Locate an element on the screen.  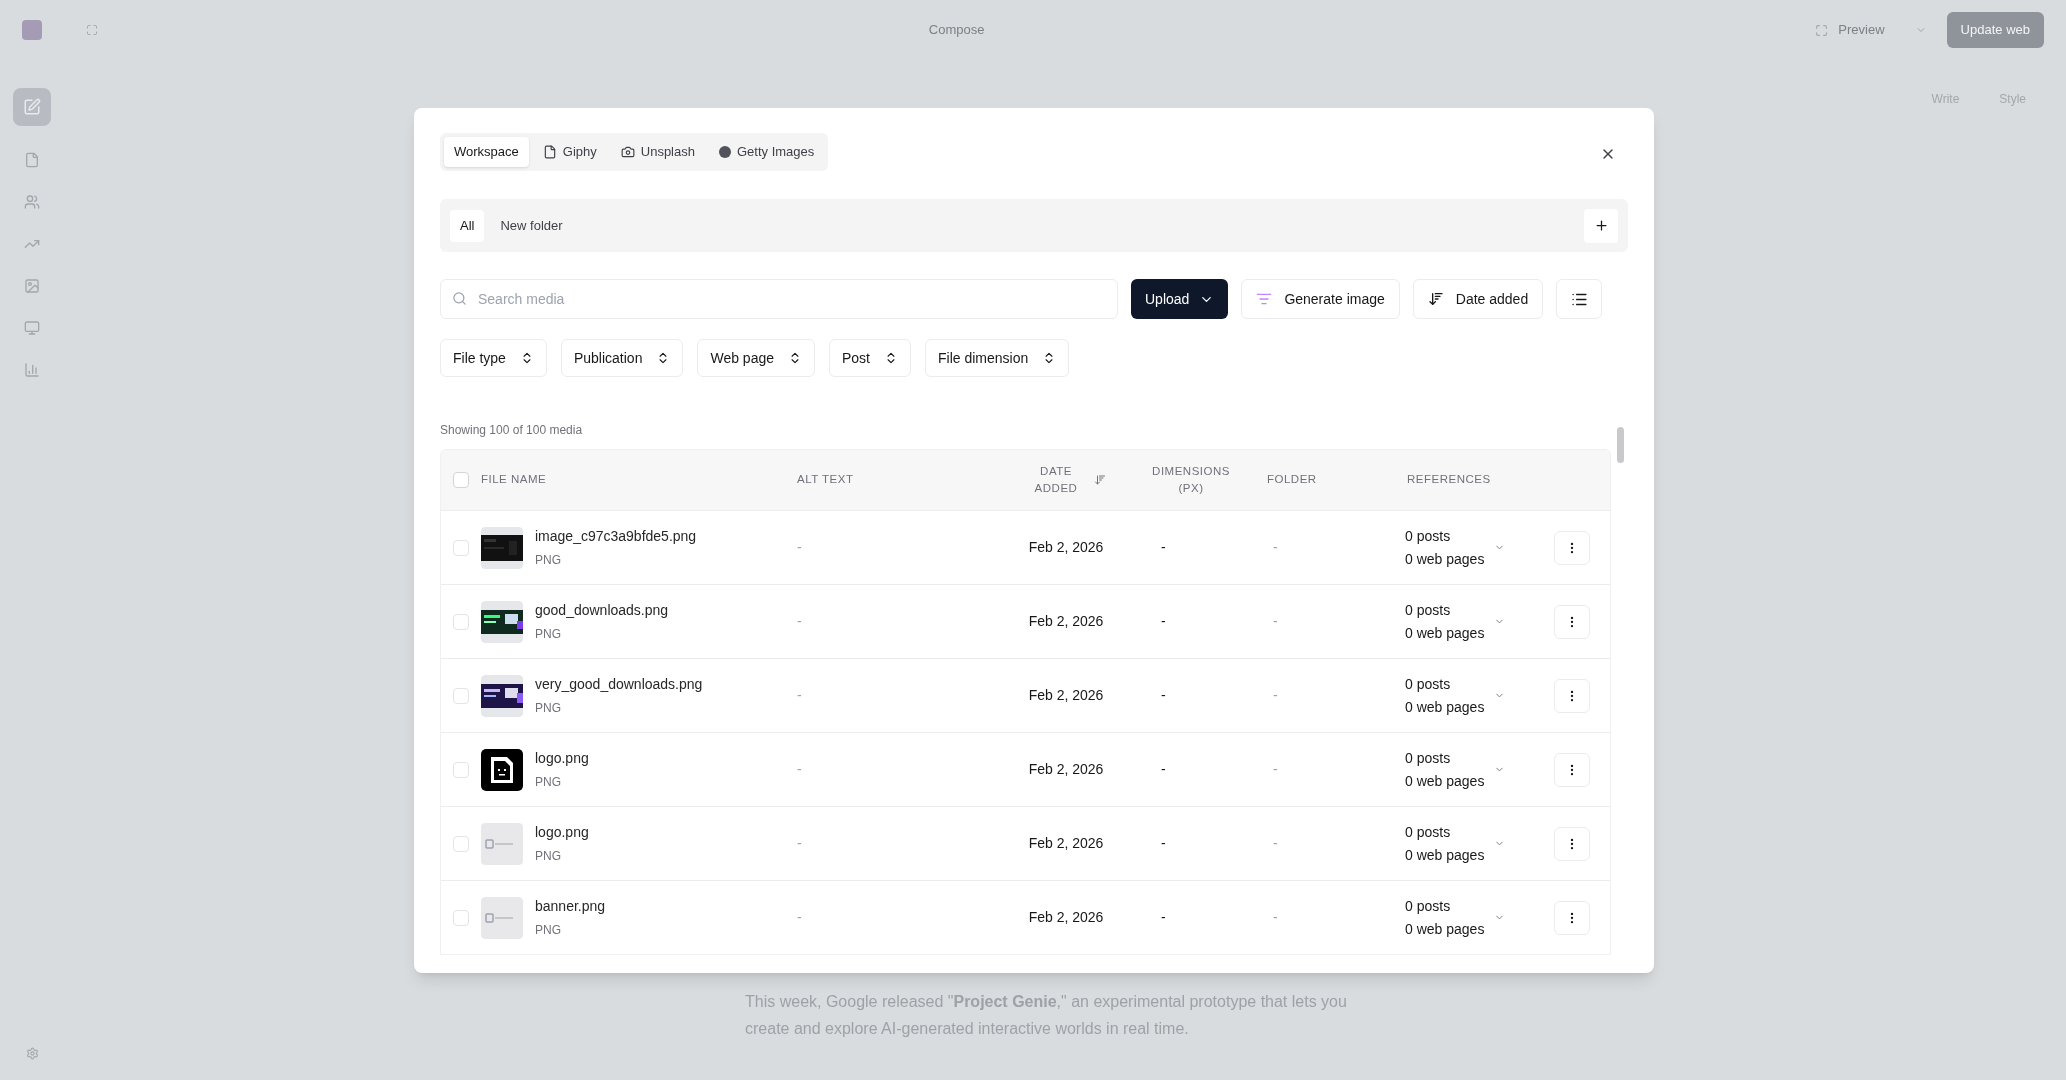
filter-dropdown: File dimension is located at coordinates (997, 358).